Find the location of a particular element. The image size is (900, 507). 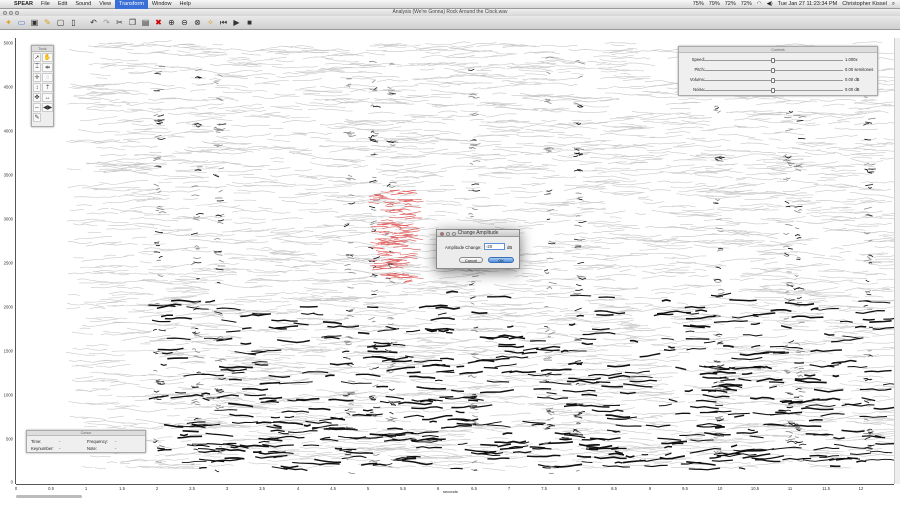

wand-icon: ✧ is located at coordinates (210, 22).